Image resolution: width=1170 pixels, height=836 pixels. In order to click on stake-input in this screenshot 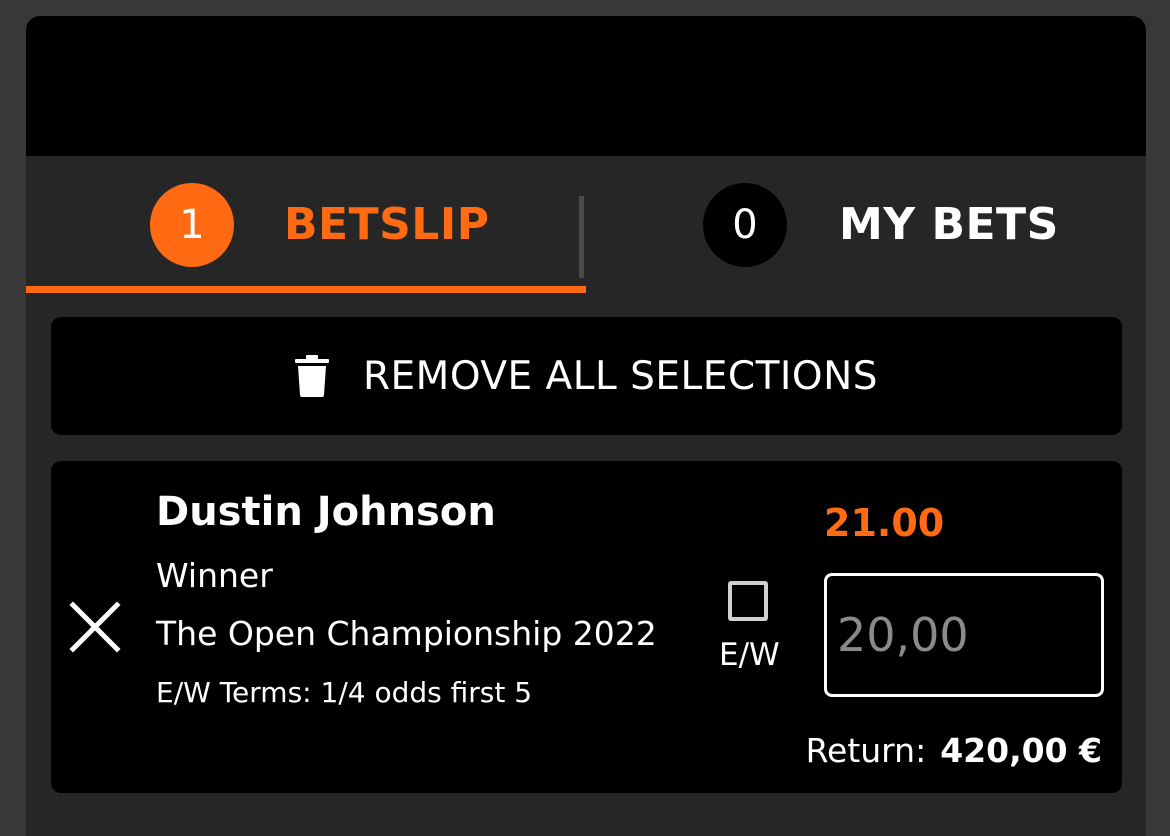, I will do `click(964, 635)`.